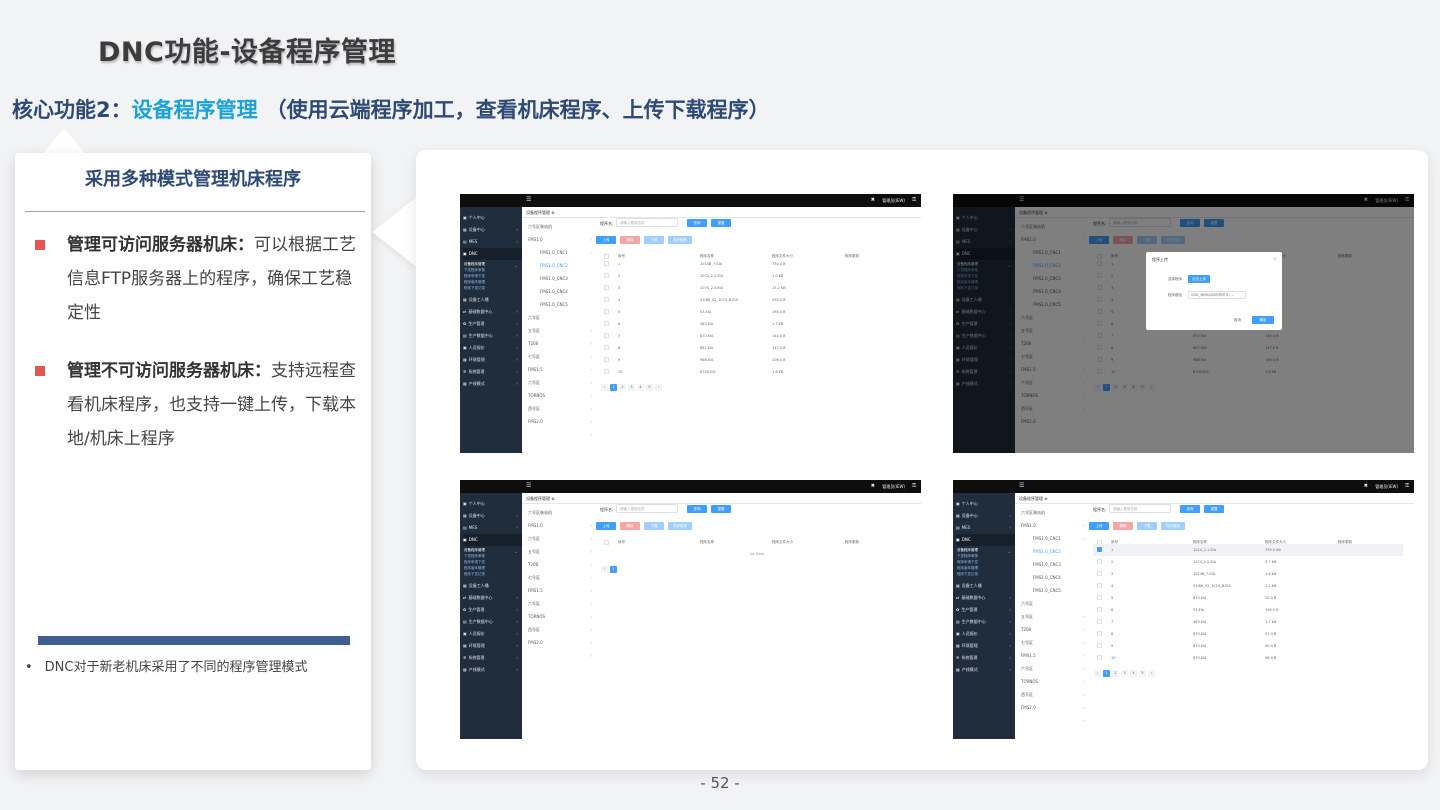 Image resolution: width=1440 pixels, height=810 pixels. I want to click on tree-child-node: FMS1.0_CNC2, so click(567, 265).